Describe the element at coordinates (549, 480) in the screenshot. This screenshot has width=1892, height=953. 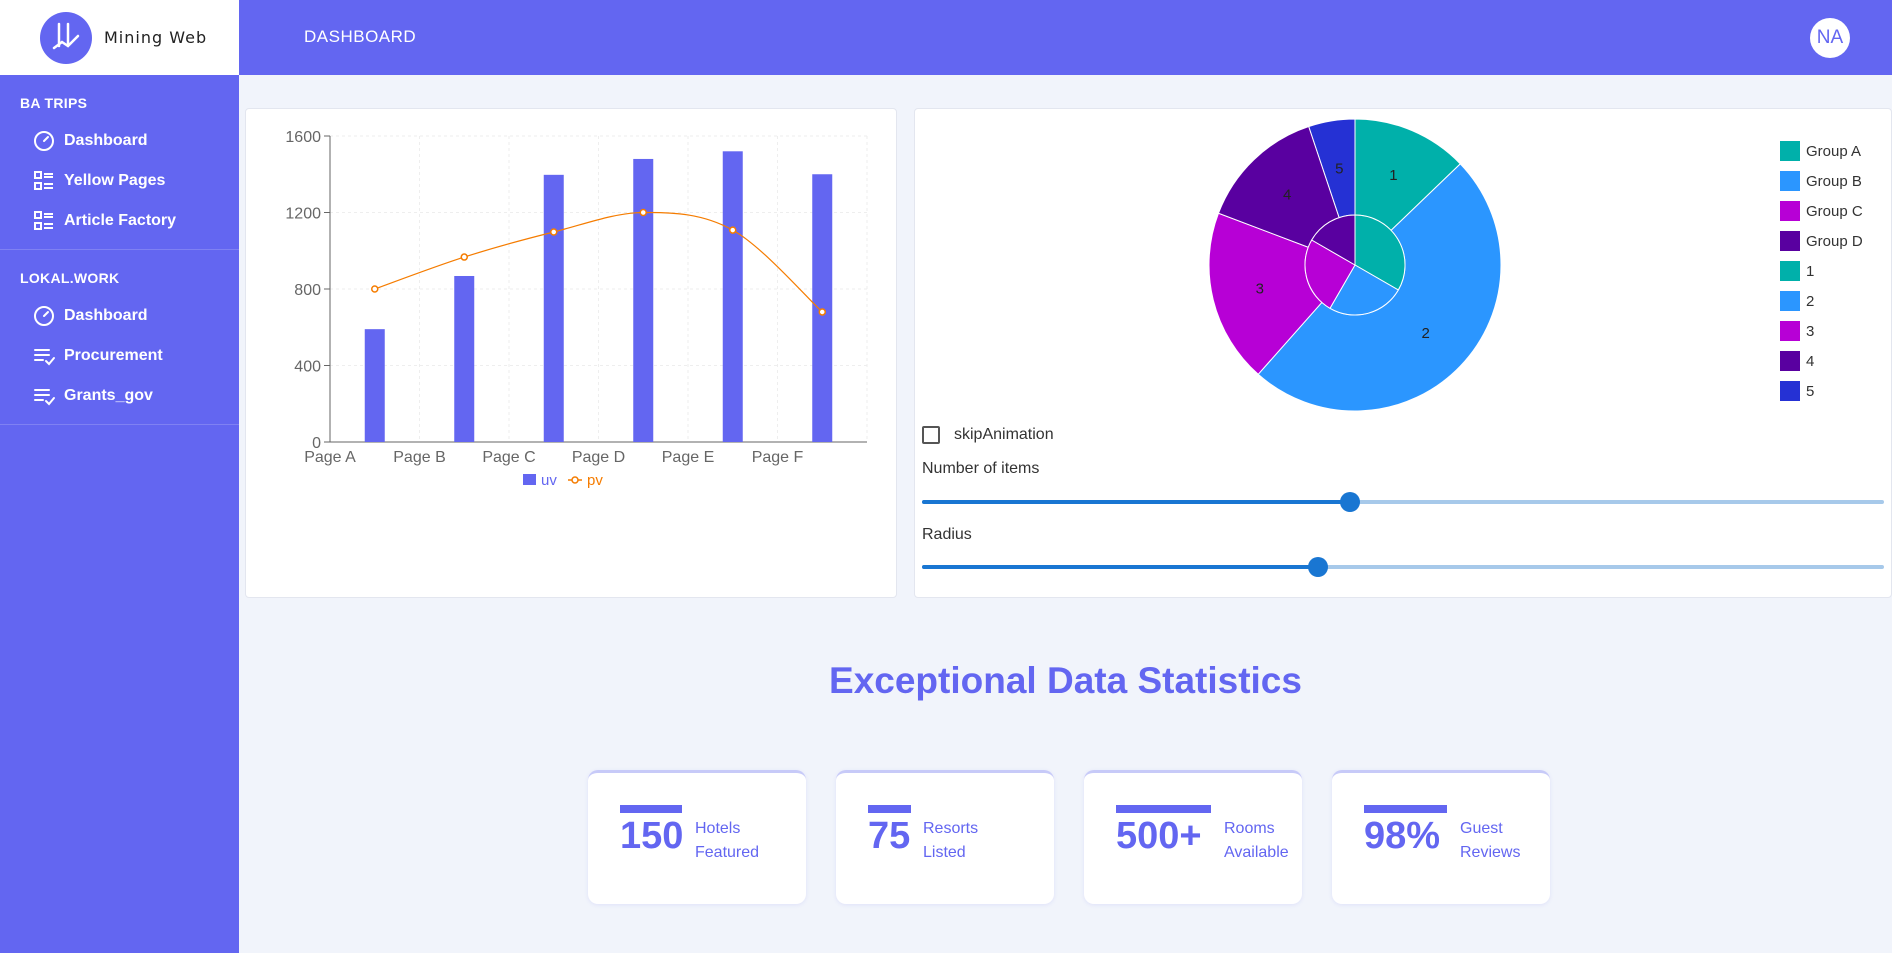
I see `legend-label-uv: uv` at that location.